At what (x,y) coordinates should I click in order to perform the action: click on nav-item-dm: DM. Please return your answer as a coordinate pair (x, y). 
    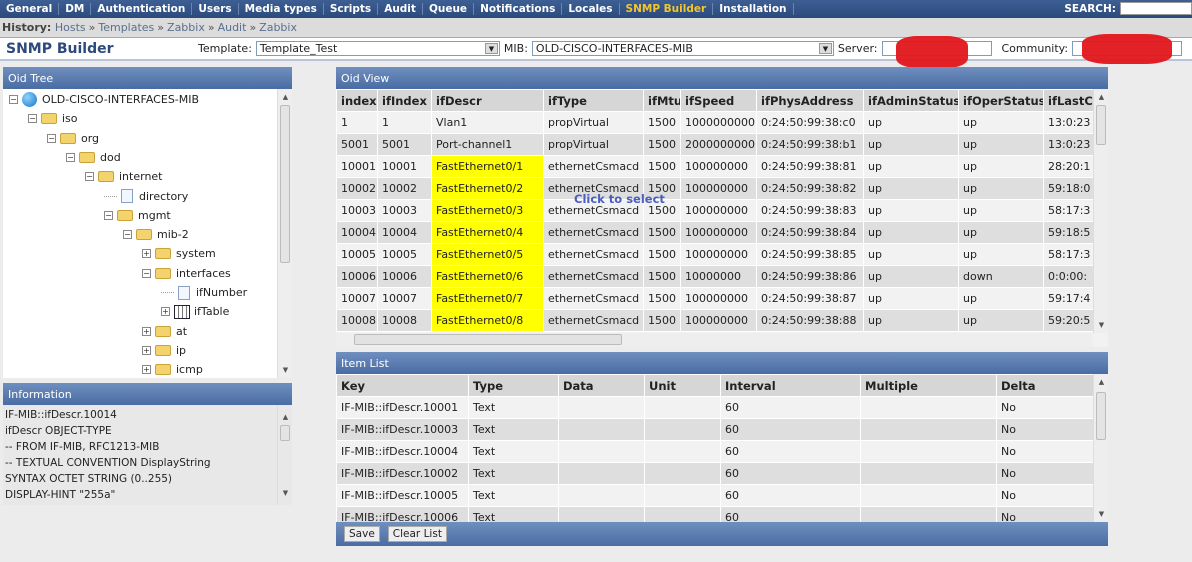
    Looking at the image, I should click on (75, 9).